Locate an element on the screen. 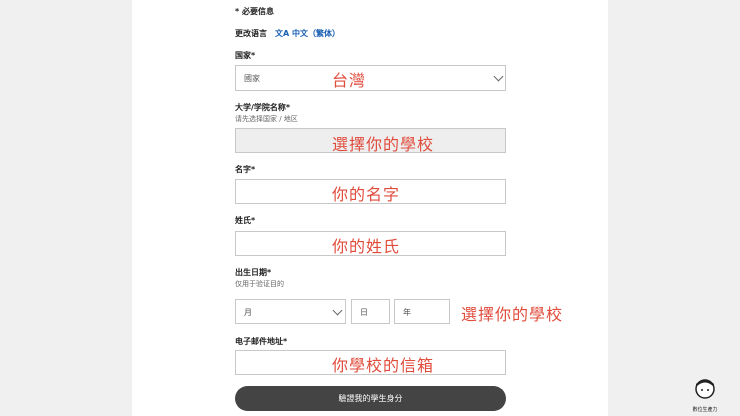 The height and width of the screenshot is (416, 740). birthdate-hint: 仅用于验证目的 is located at coordinates (259, 284).